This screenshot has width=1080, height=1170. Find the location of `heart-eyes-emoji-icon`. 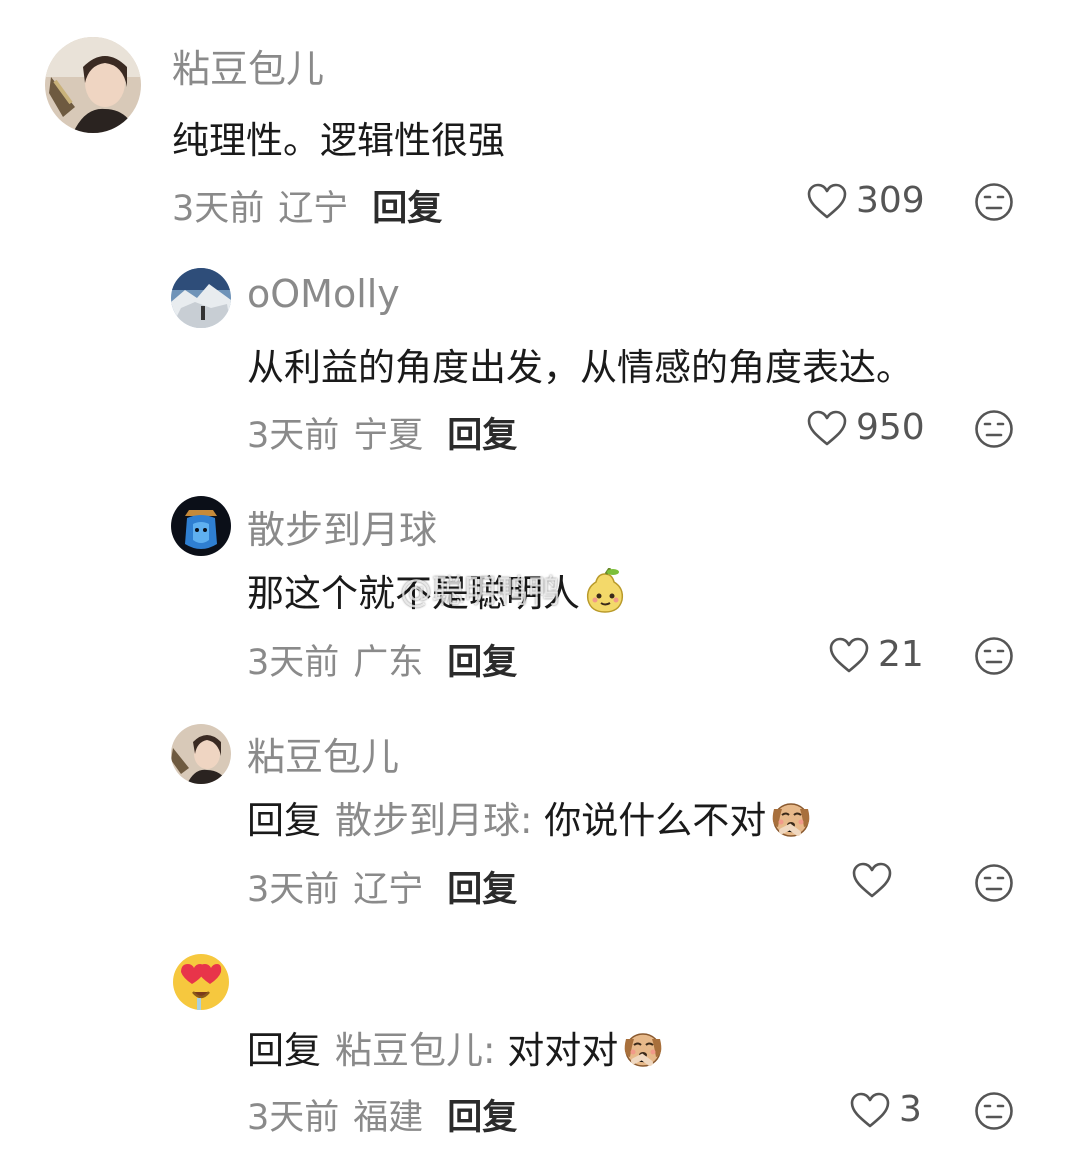

heart-eyes-emoji-icon is located at coordinates (201, 982).